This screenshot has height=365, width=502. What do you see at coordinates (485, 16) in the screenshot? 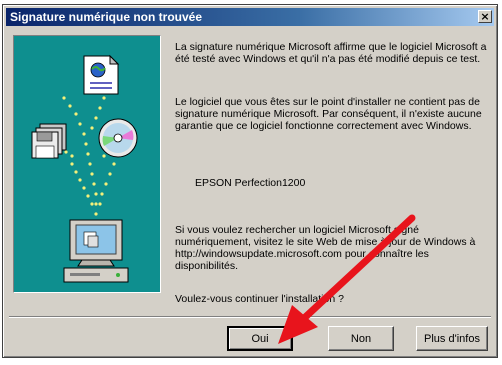
I see `close-button: ×` at bounding box center [485, 16].